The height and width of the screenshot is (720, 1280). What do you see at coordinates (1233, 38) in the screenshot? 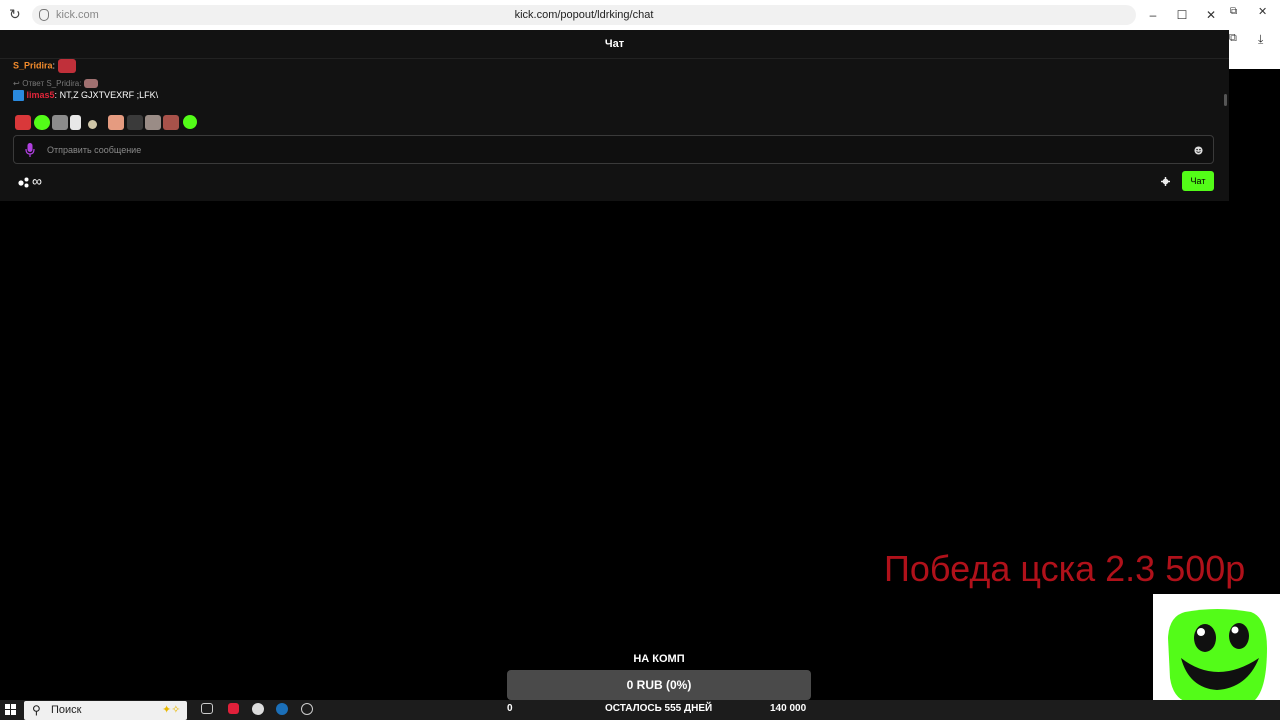
I see `collections-icon: ⧉` at bounding box center [1233, 38].